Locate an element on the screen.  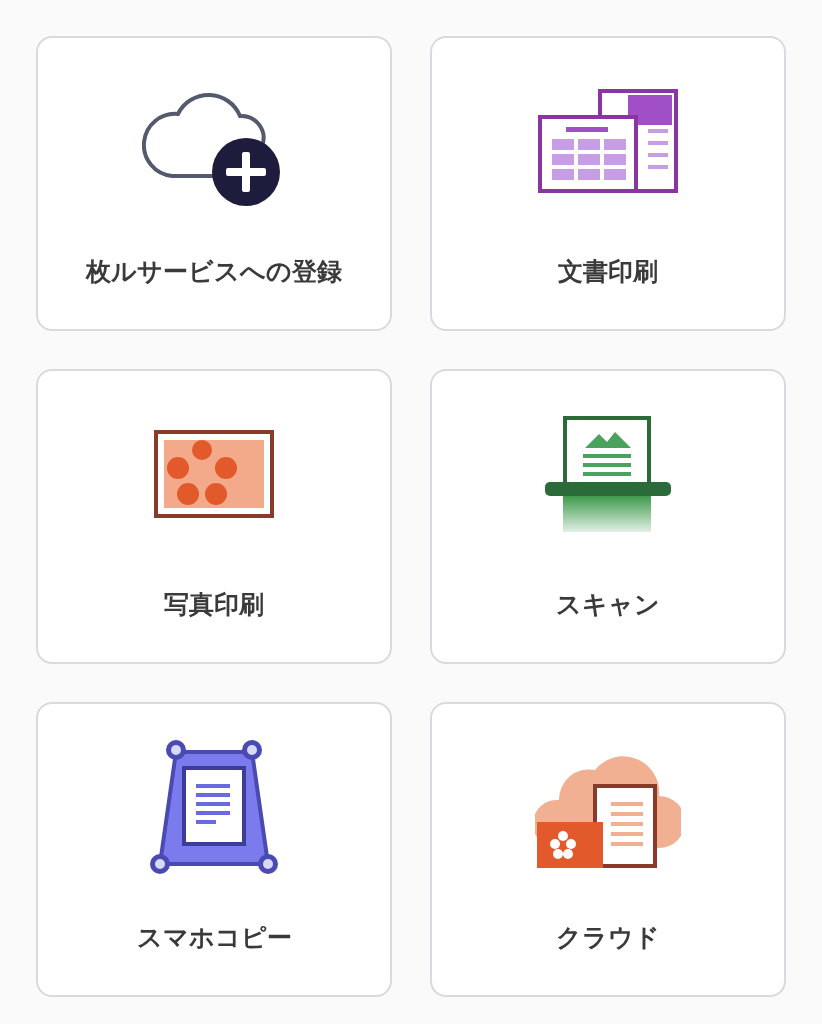
service-tile: 写真印刷 is located at coordinates (214, 516).